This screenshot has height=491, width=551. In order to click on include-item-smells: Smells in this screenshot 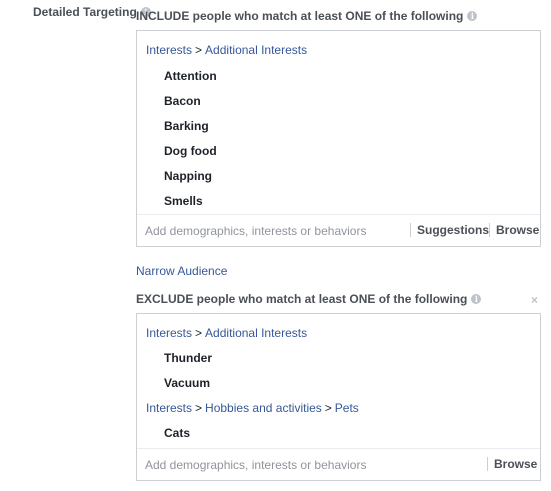, I will do `click(183, 201)`.